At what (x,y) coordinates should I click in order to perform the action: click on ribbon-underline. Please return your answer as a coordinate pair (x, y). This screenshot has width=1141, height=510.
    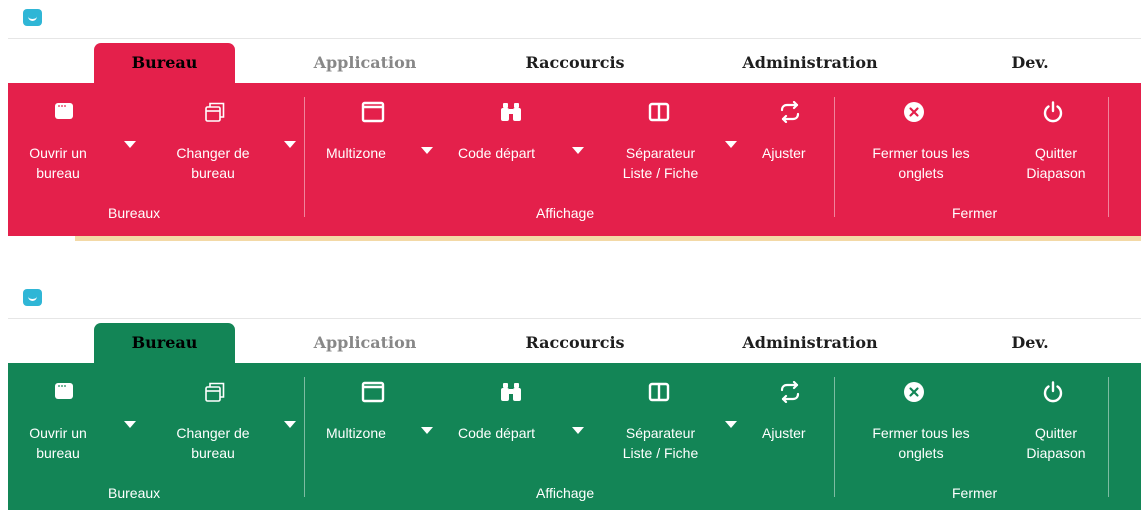
    Looking at the image, I should click on (608, 238).